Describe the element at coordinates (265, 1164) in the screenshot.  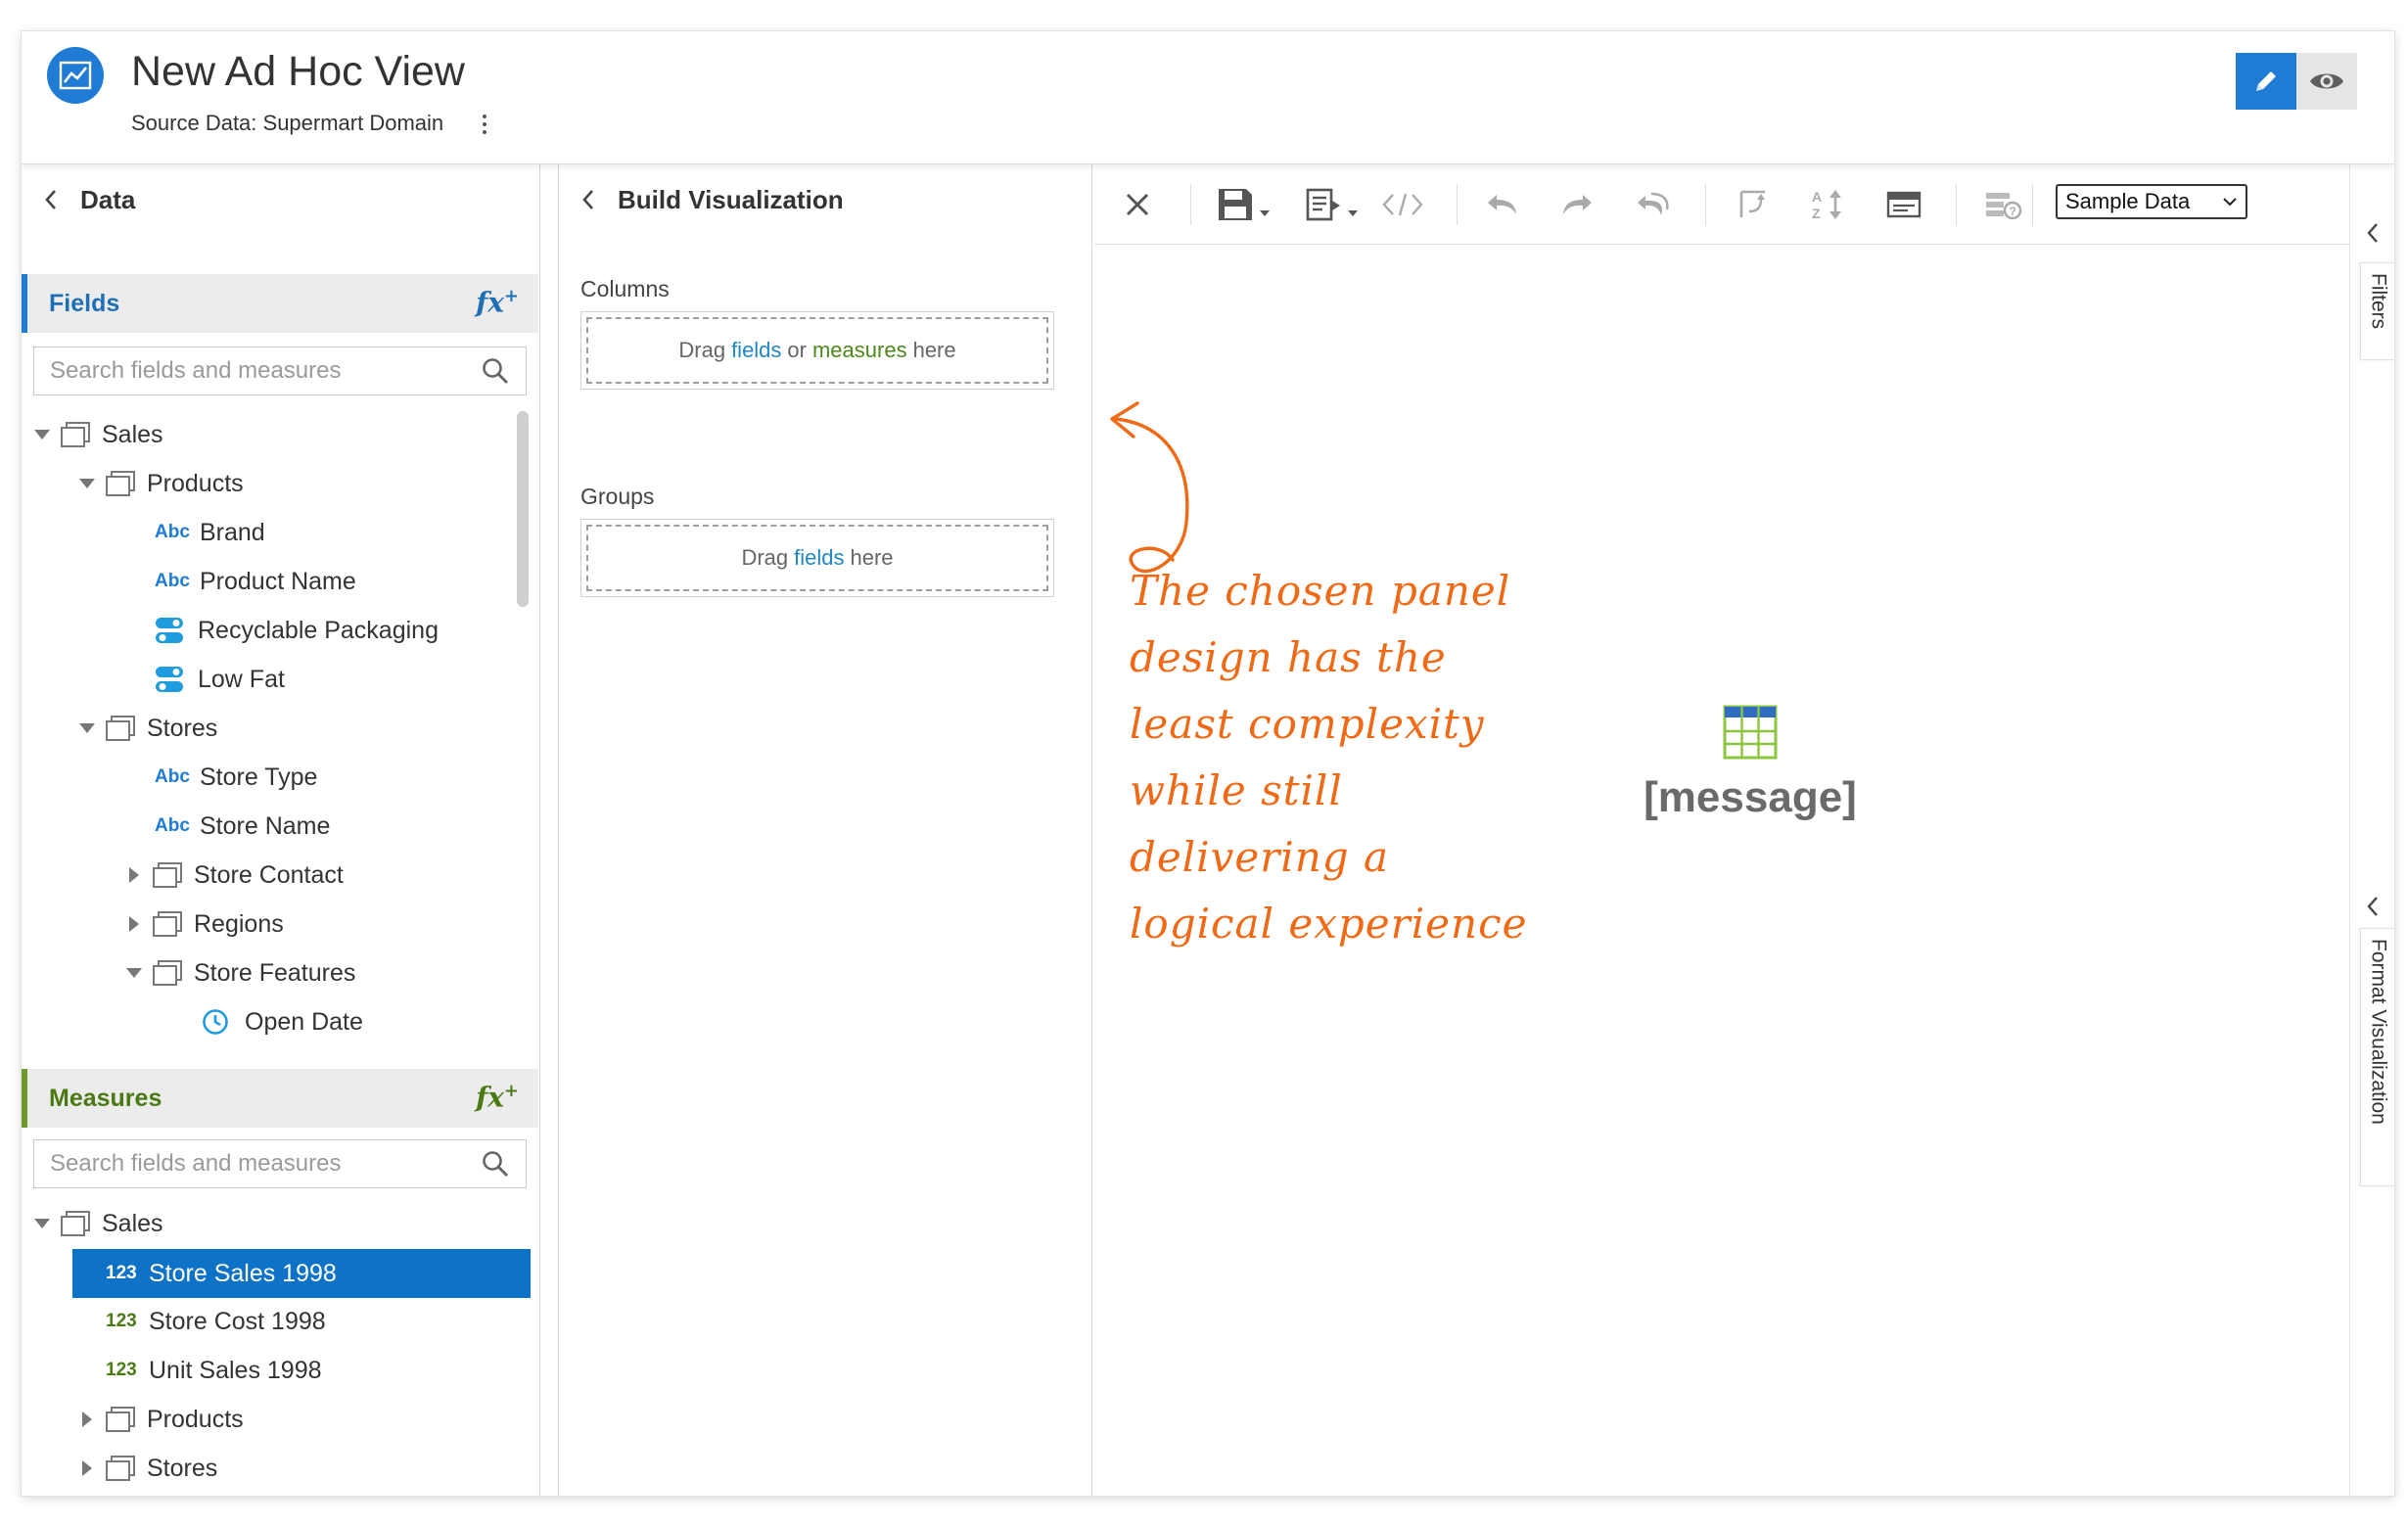
I see `measures-search-input` at that location.